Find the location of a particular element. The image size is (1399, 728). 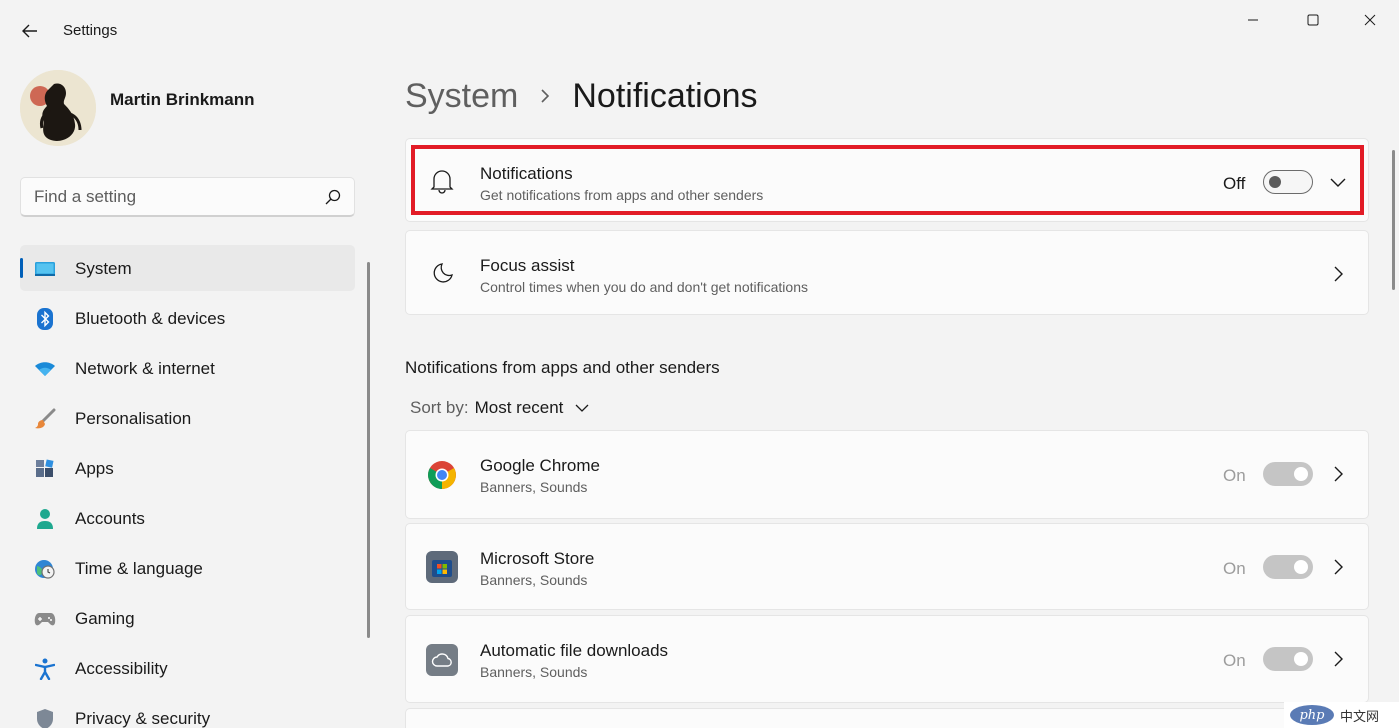

brush-icon is located at coordinates (45, 419).